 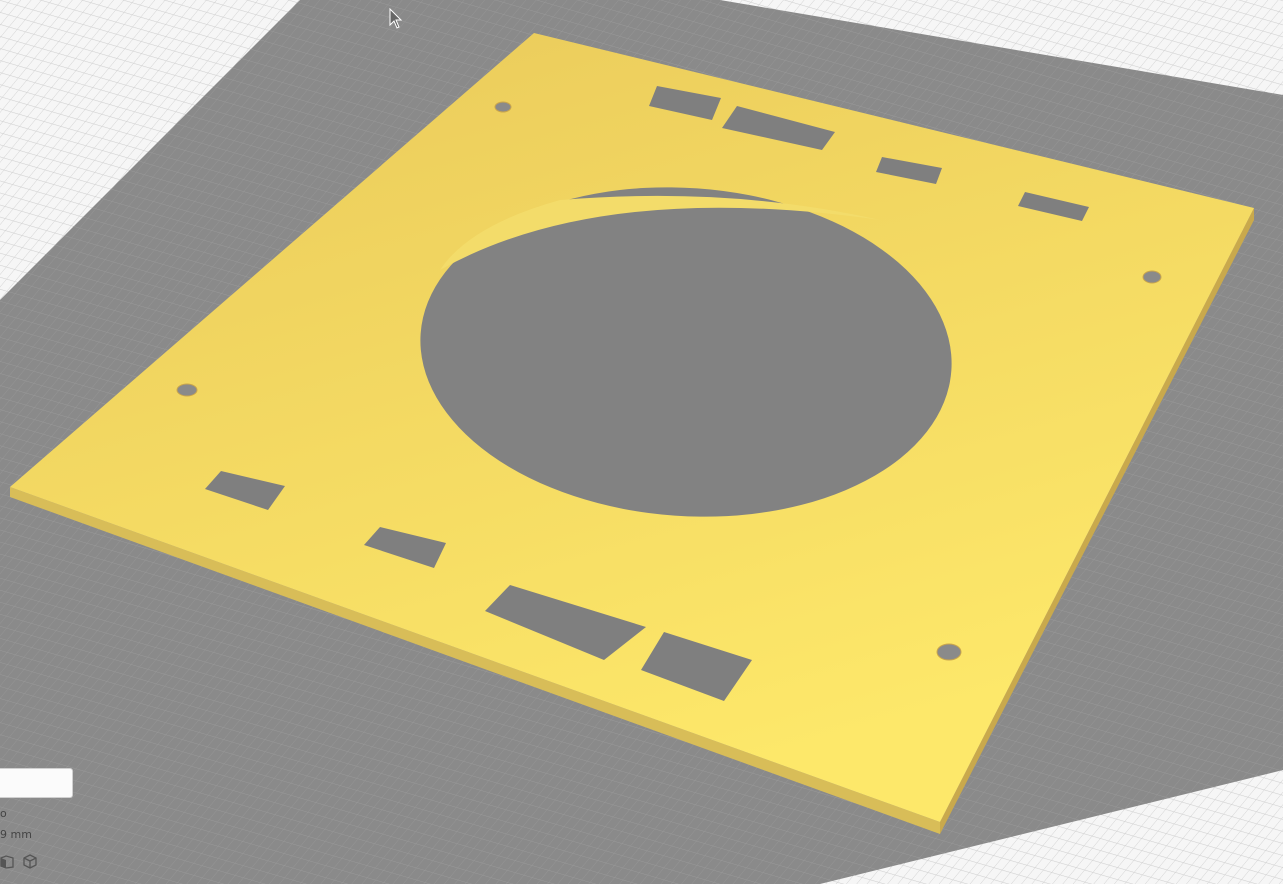 What do you see at coordinates (30, 861) in the screenshot?
I see `3d-view-icon` at bounding box center [30, 861].